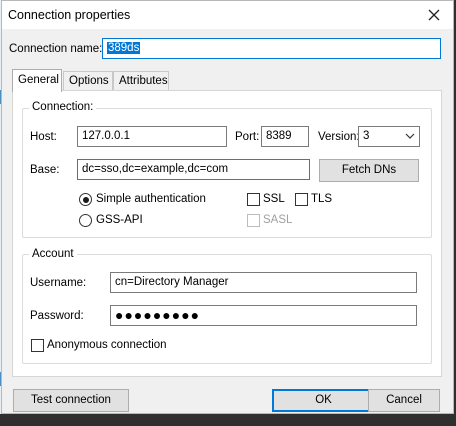  What do you see at coordinates (119, 220) in the screenshot?
I see `gss-api-label: GSS-API` at bounding box center [119, 220].